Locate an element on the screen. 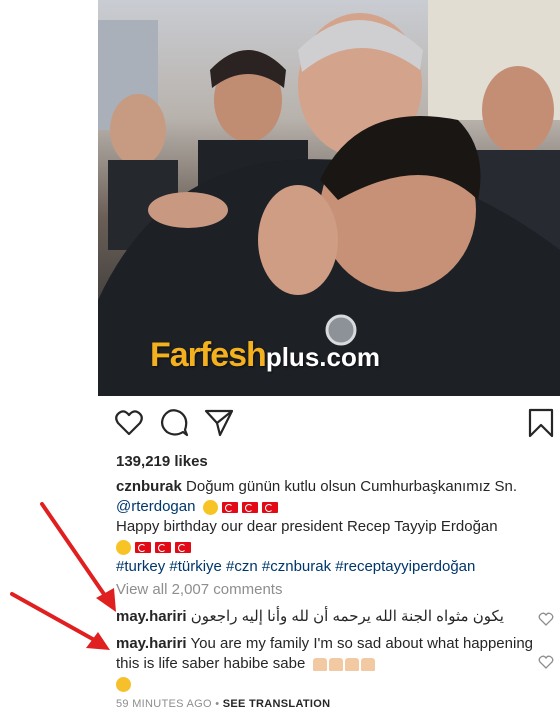 The height and width of the screenshot is (713, 560). see-translation-link: SEE TRANSLATION is located at coordinates (277, 704).